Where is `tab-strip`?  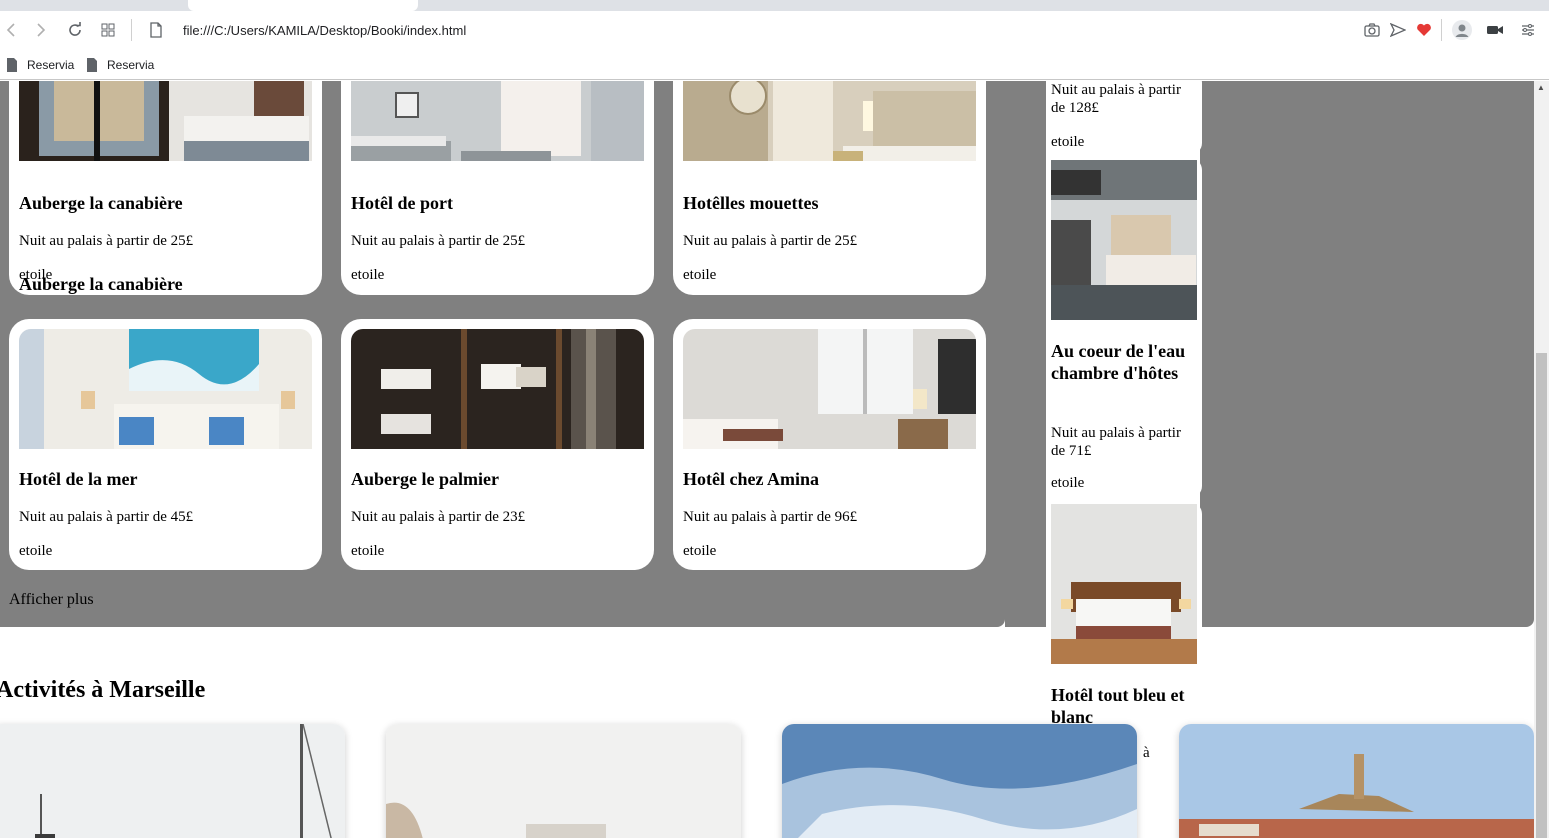
tab-strip is located at coordinates (774, 5).